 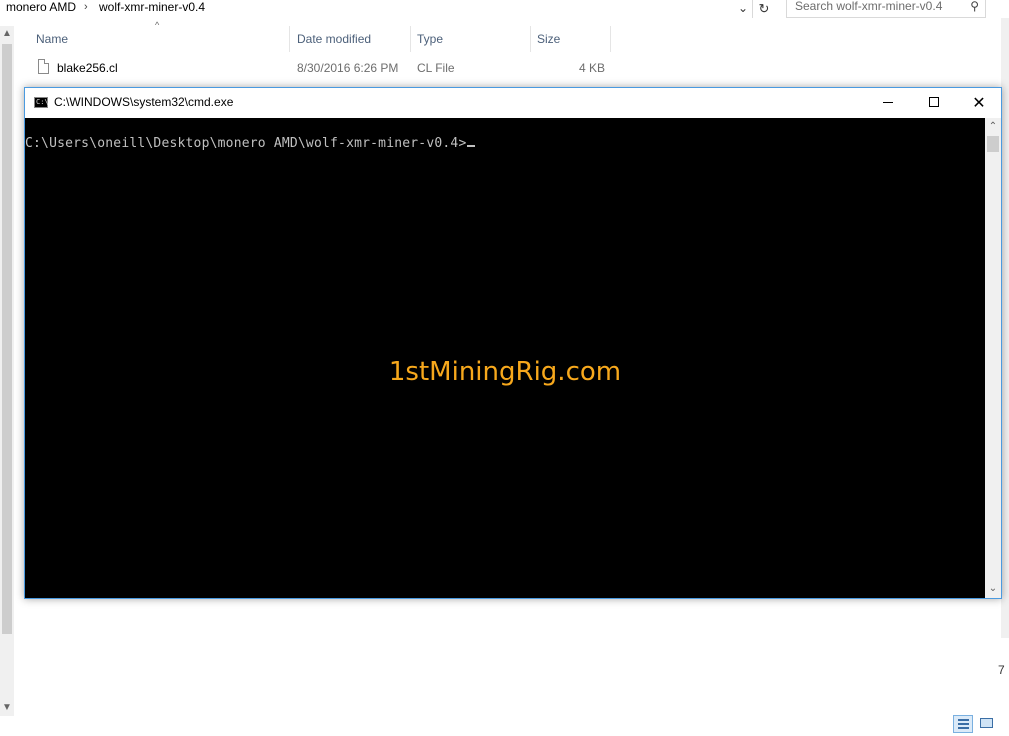 I want to click on column-header-name: Name, so click(x=52, y=39).